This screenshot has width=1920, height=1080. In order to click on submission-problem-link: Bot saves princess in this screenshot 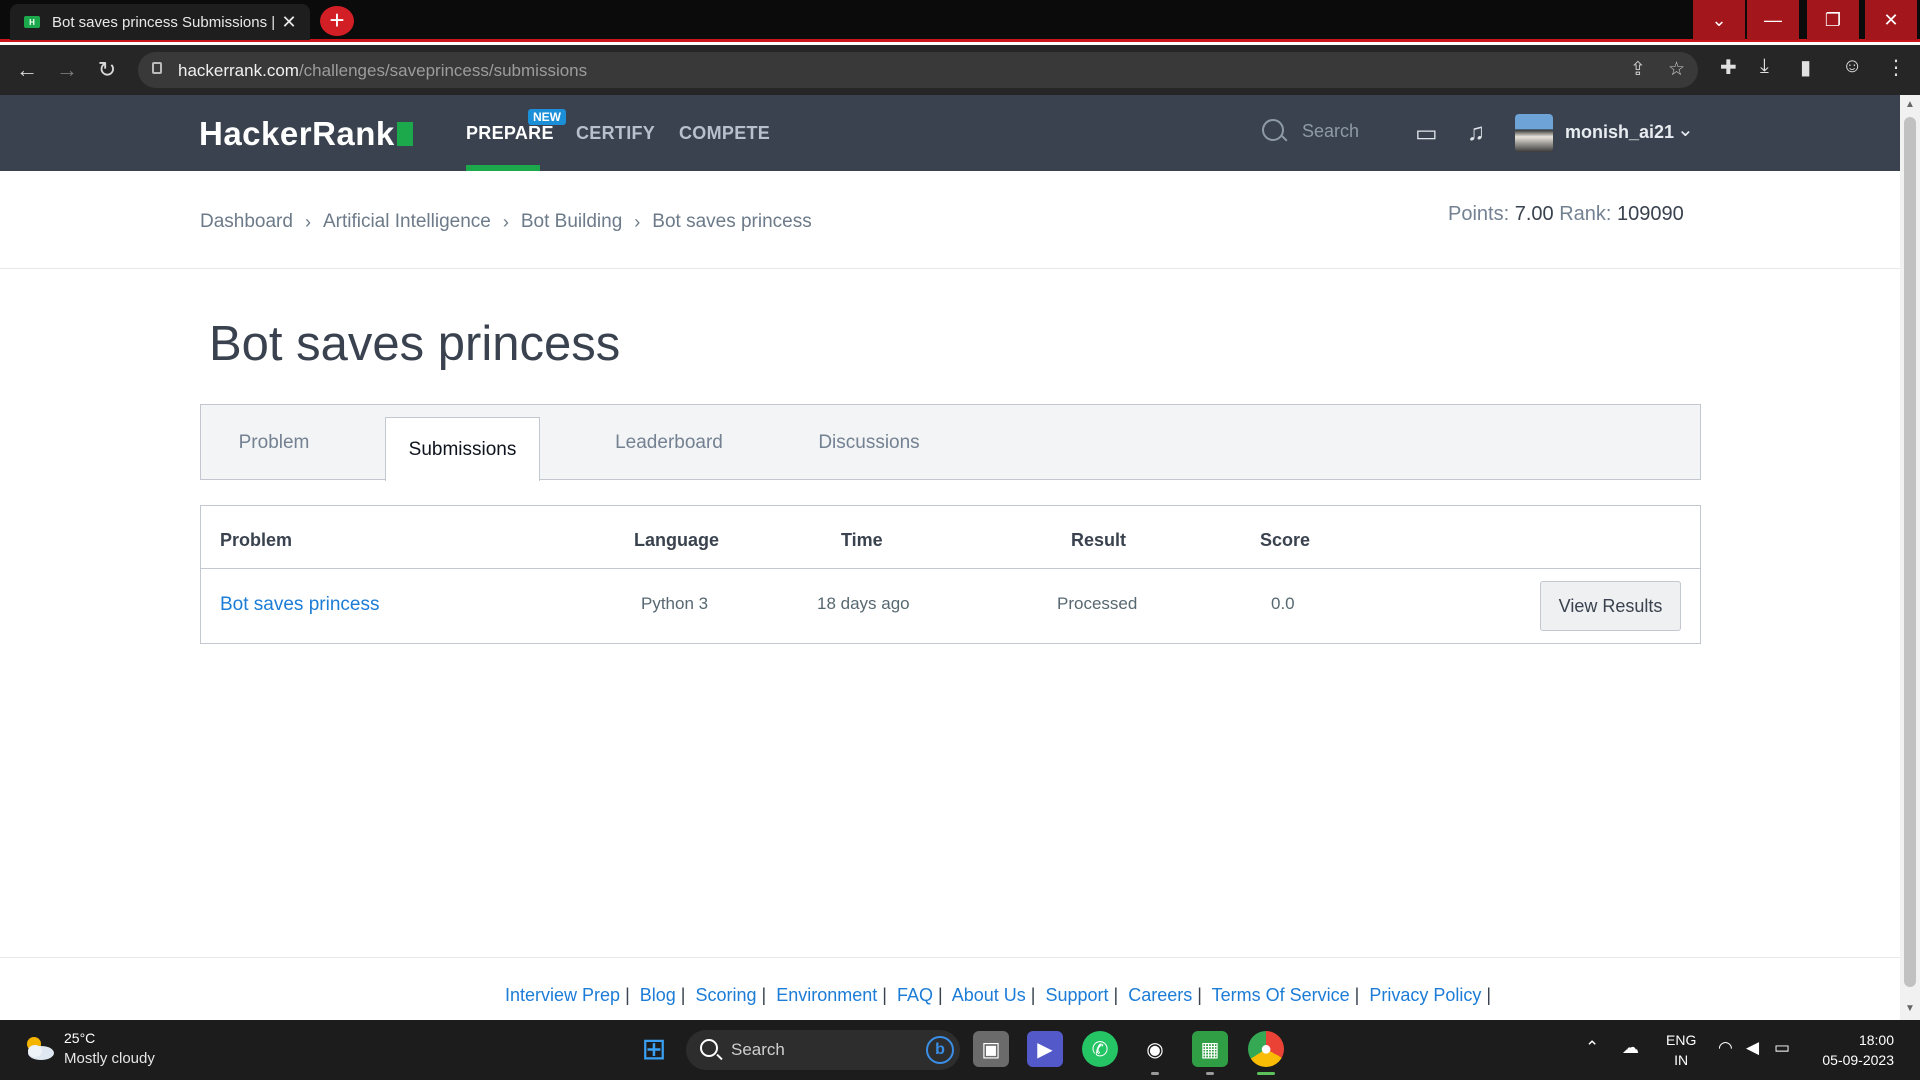, I will do `click(299, 605)`.